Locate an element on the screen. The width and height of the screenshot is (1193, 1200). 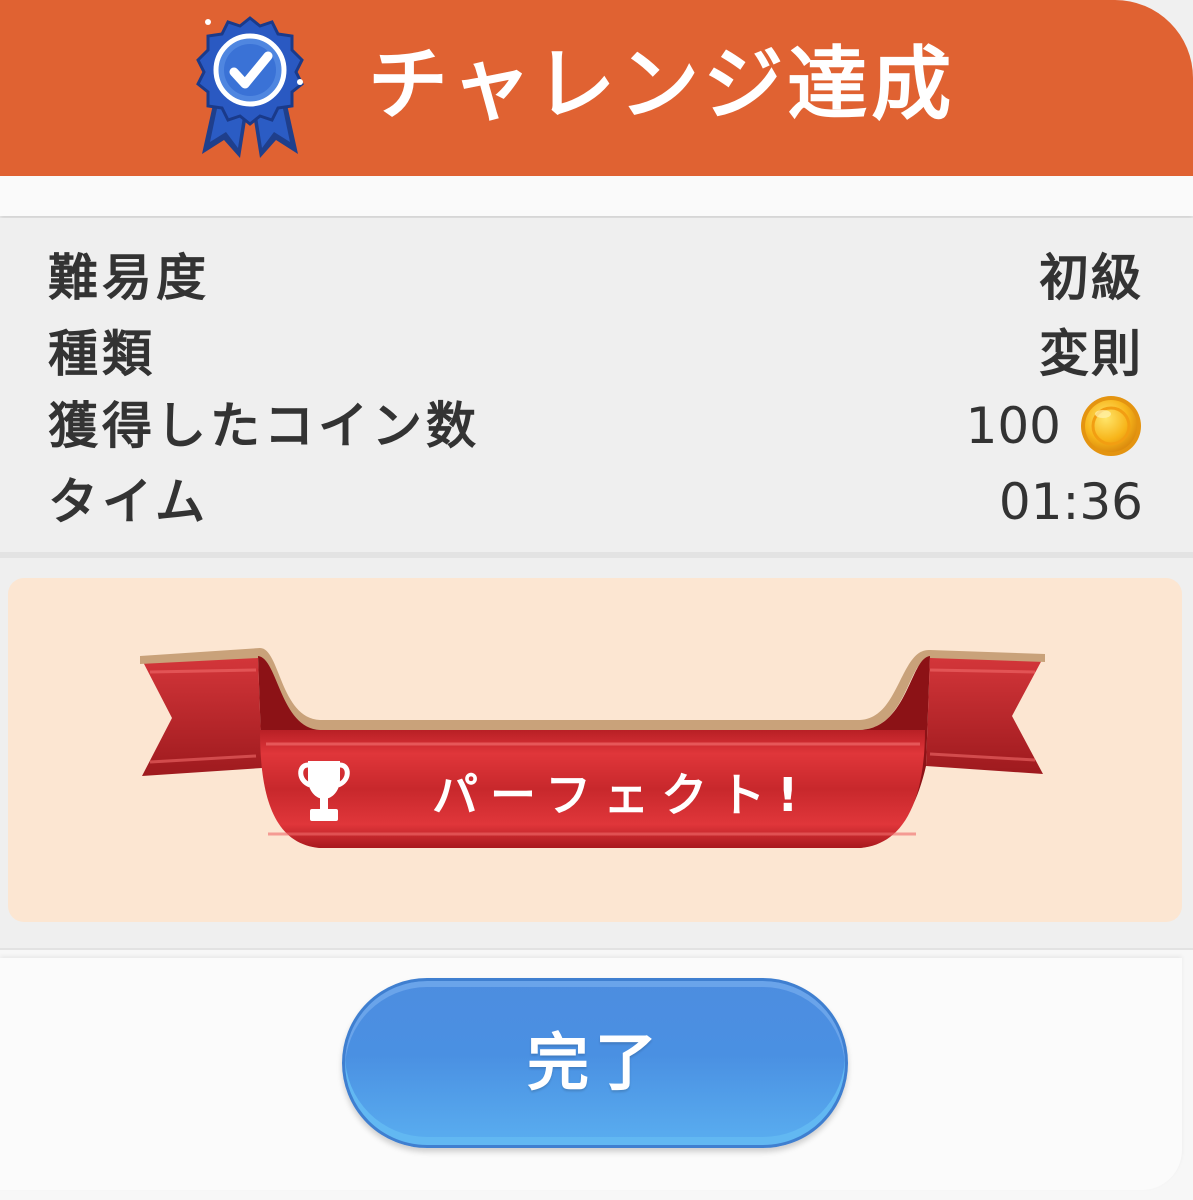
coin-value-group: 100 is located at coordinates (1054, 426).